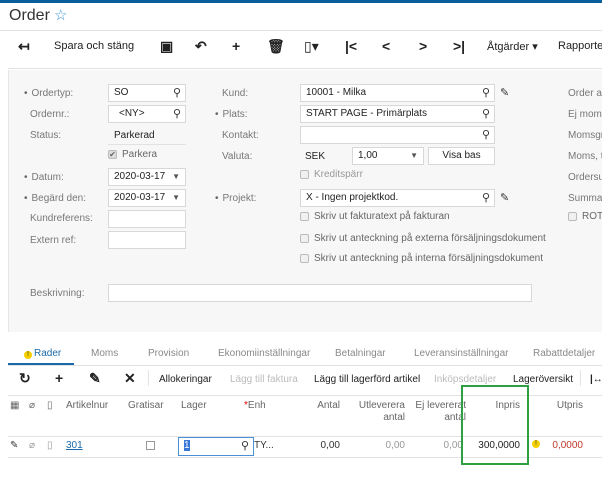  Describe the element at coordinates (397, 135) in the screenshot. I see `kontakt-field: ⚲` at that location.